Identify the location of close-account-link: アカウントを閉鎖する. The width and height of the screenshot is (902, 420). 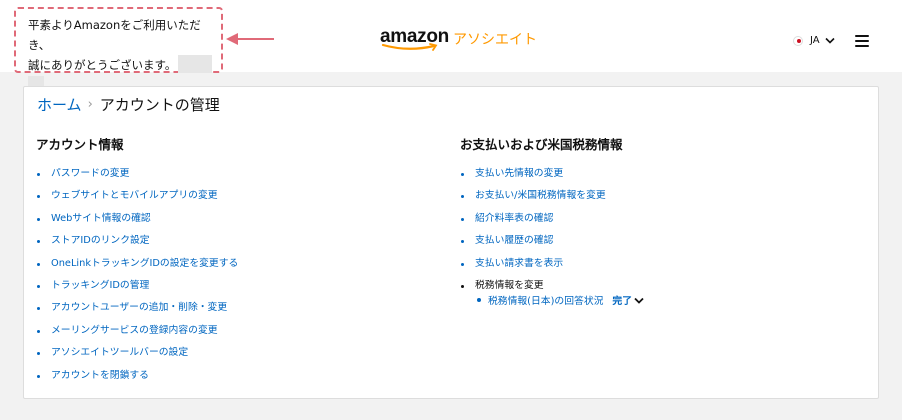
(100, 375).